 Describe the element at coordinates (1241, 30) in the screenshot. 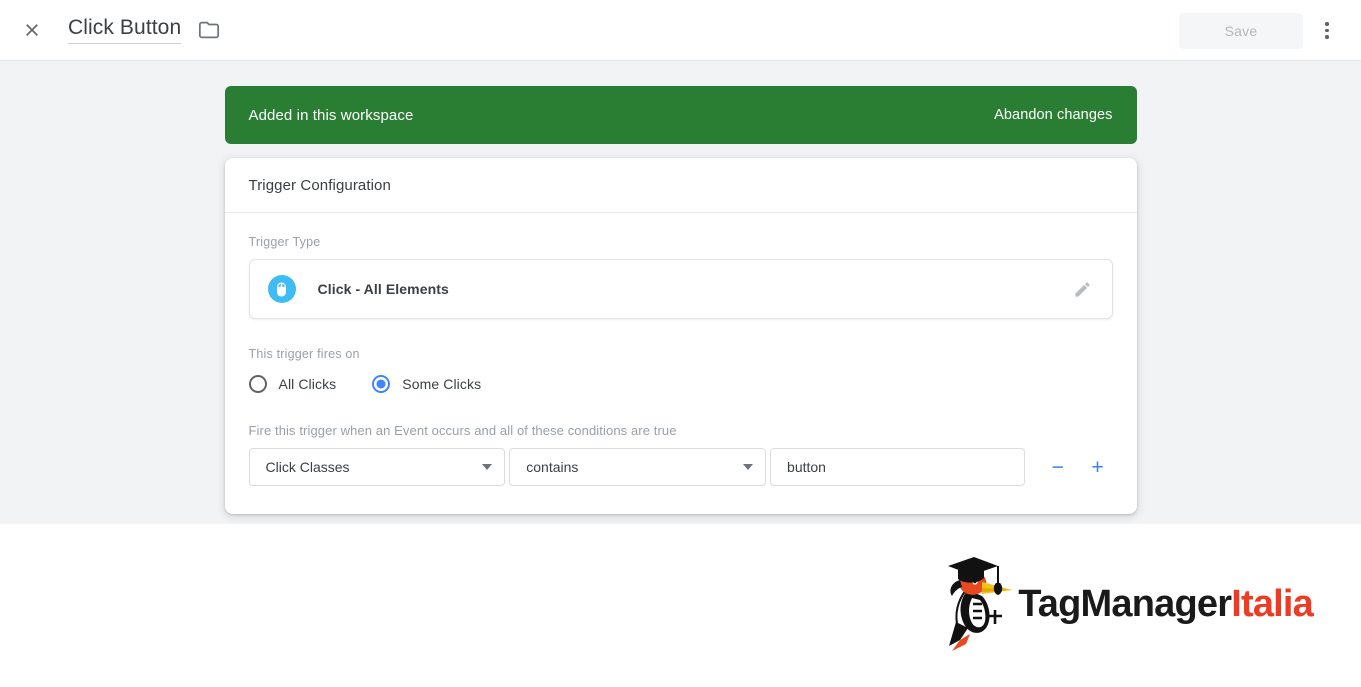

I see `save-button: Save` at that location.